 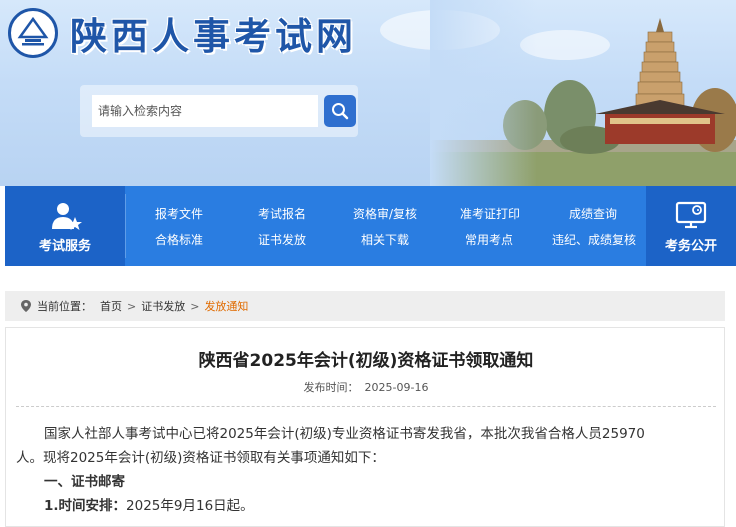 What do you see at coordinates (594, 239) in the screenshot?
I see `nav-link-score-review: 违纪、成绩复核` at bounding box center [594, 239].